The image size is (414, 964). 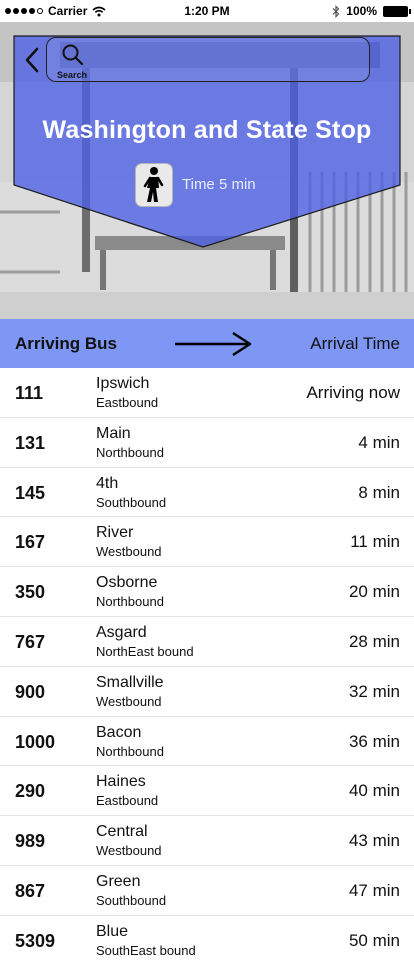 What do you see at coordinates (119, 732) in the screenshot?
I see `bus-street: Bacon` at bounding box center [119, 732].